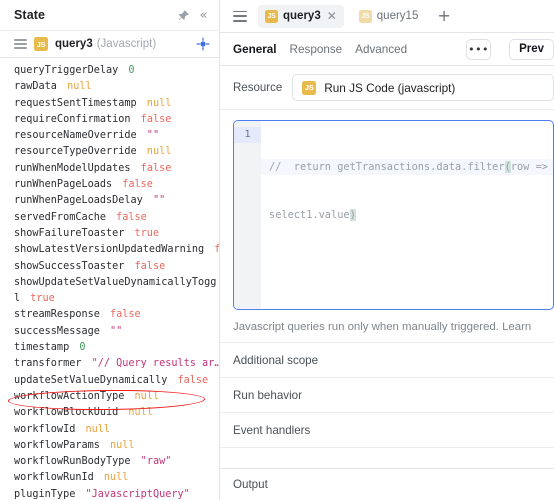  I want to click on code-text: row => ro, so click(529, 167).